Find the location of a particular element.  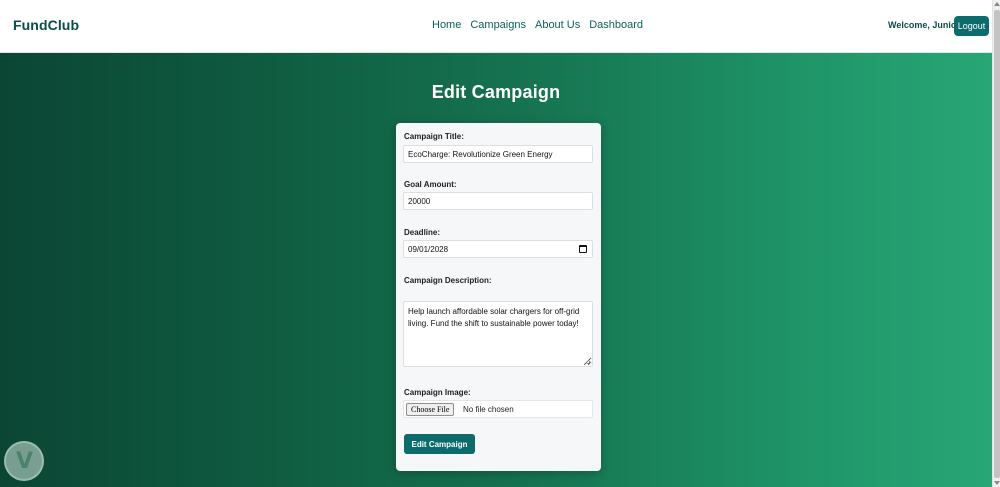

choose-file-button: Choose File is located at coordinates (430, 409).